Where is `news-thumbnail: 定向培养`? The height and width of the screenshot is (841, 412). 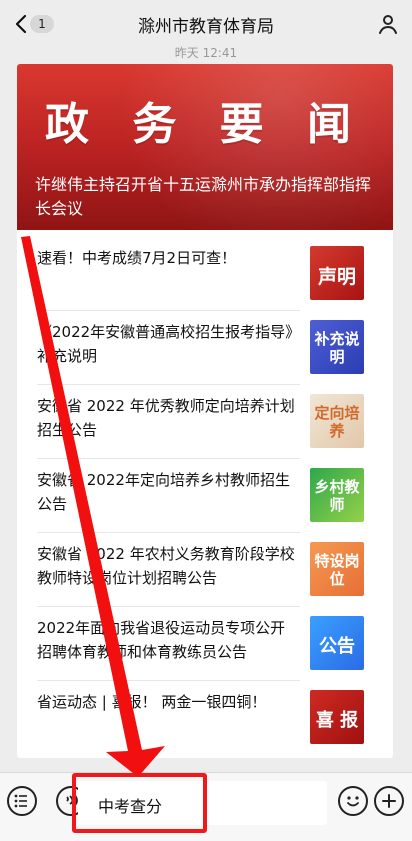 news-thumbnail: 定向培养 is located at coordinates (337, 421).